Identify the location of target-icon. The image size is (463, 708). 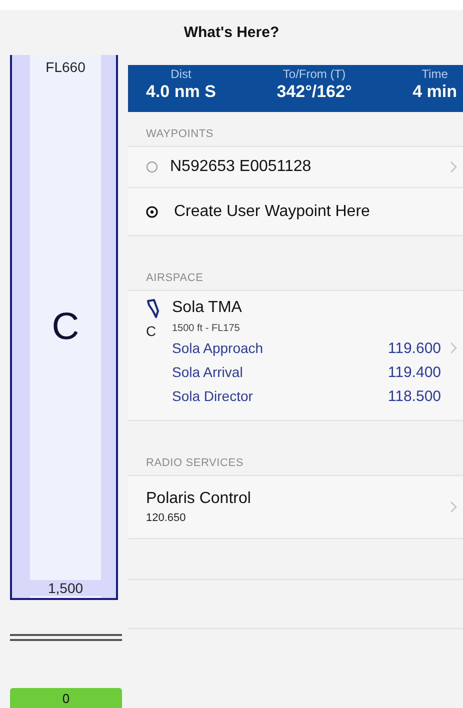
(152, 212).